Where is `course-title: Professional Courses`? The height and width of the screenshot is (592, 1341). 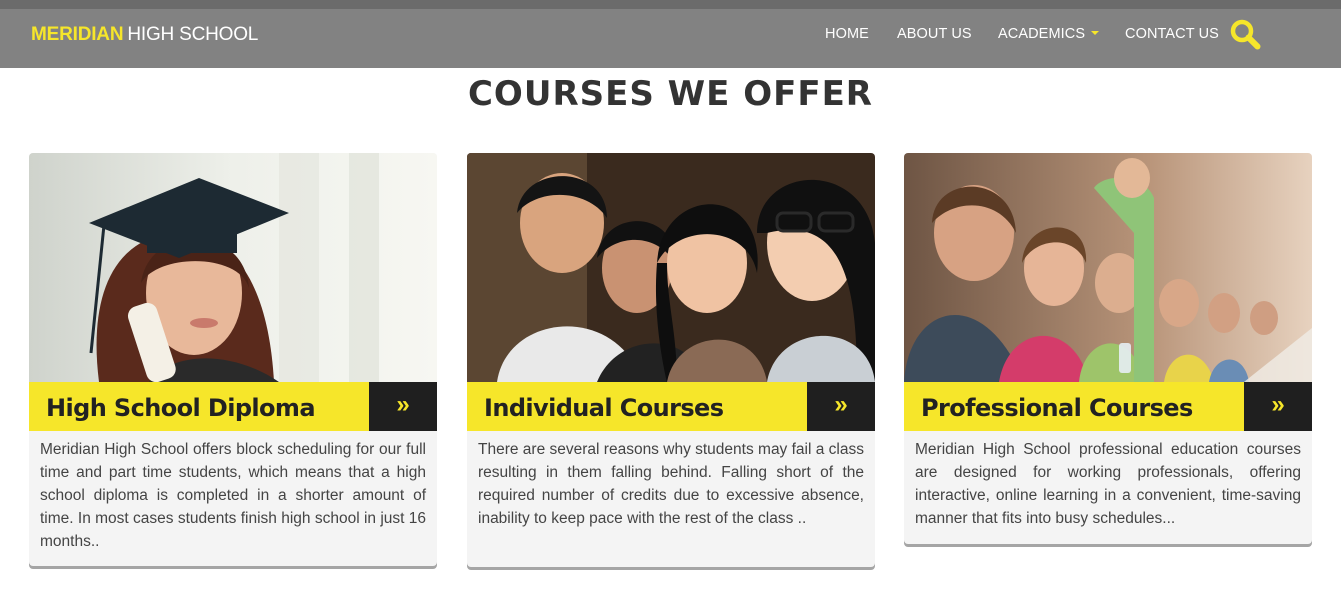 course-title: Professional Courses is located at coordinates (1057, 408).